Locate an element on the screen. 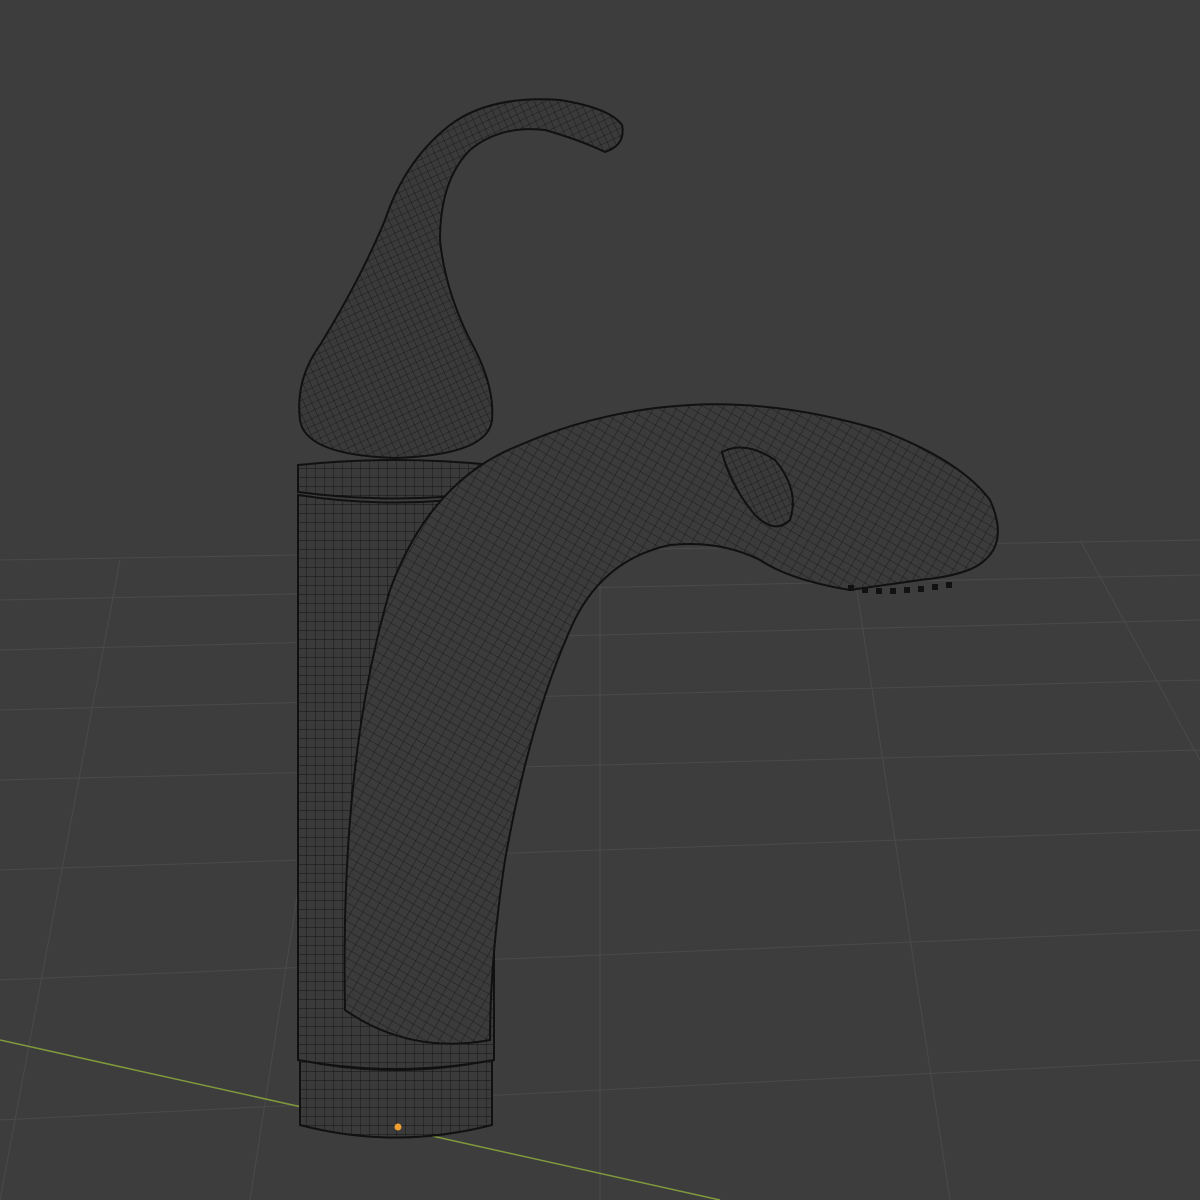 This screenshot has width=1200, height=1200. faucet-handle is located at coordinates (461, 279).